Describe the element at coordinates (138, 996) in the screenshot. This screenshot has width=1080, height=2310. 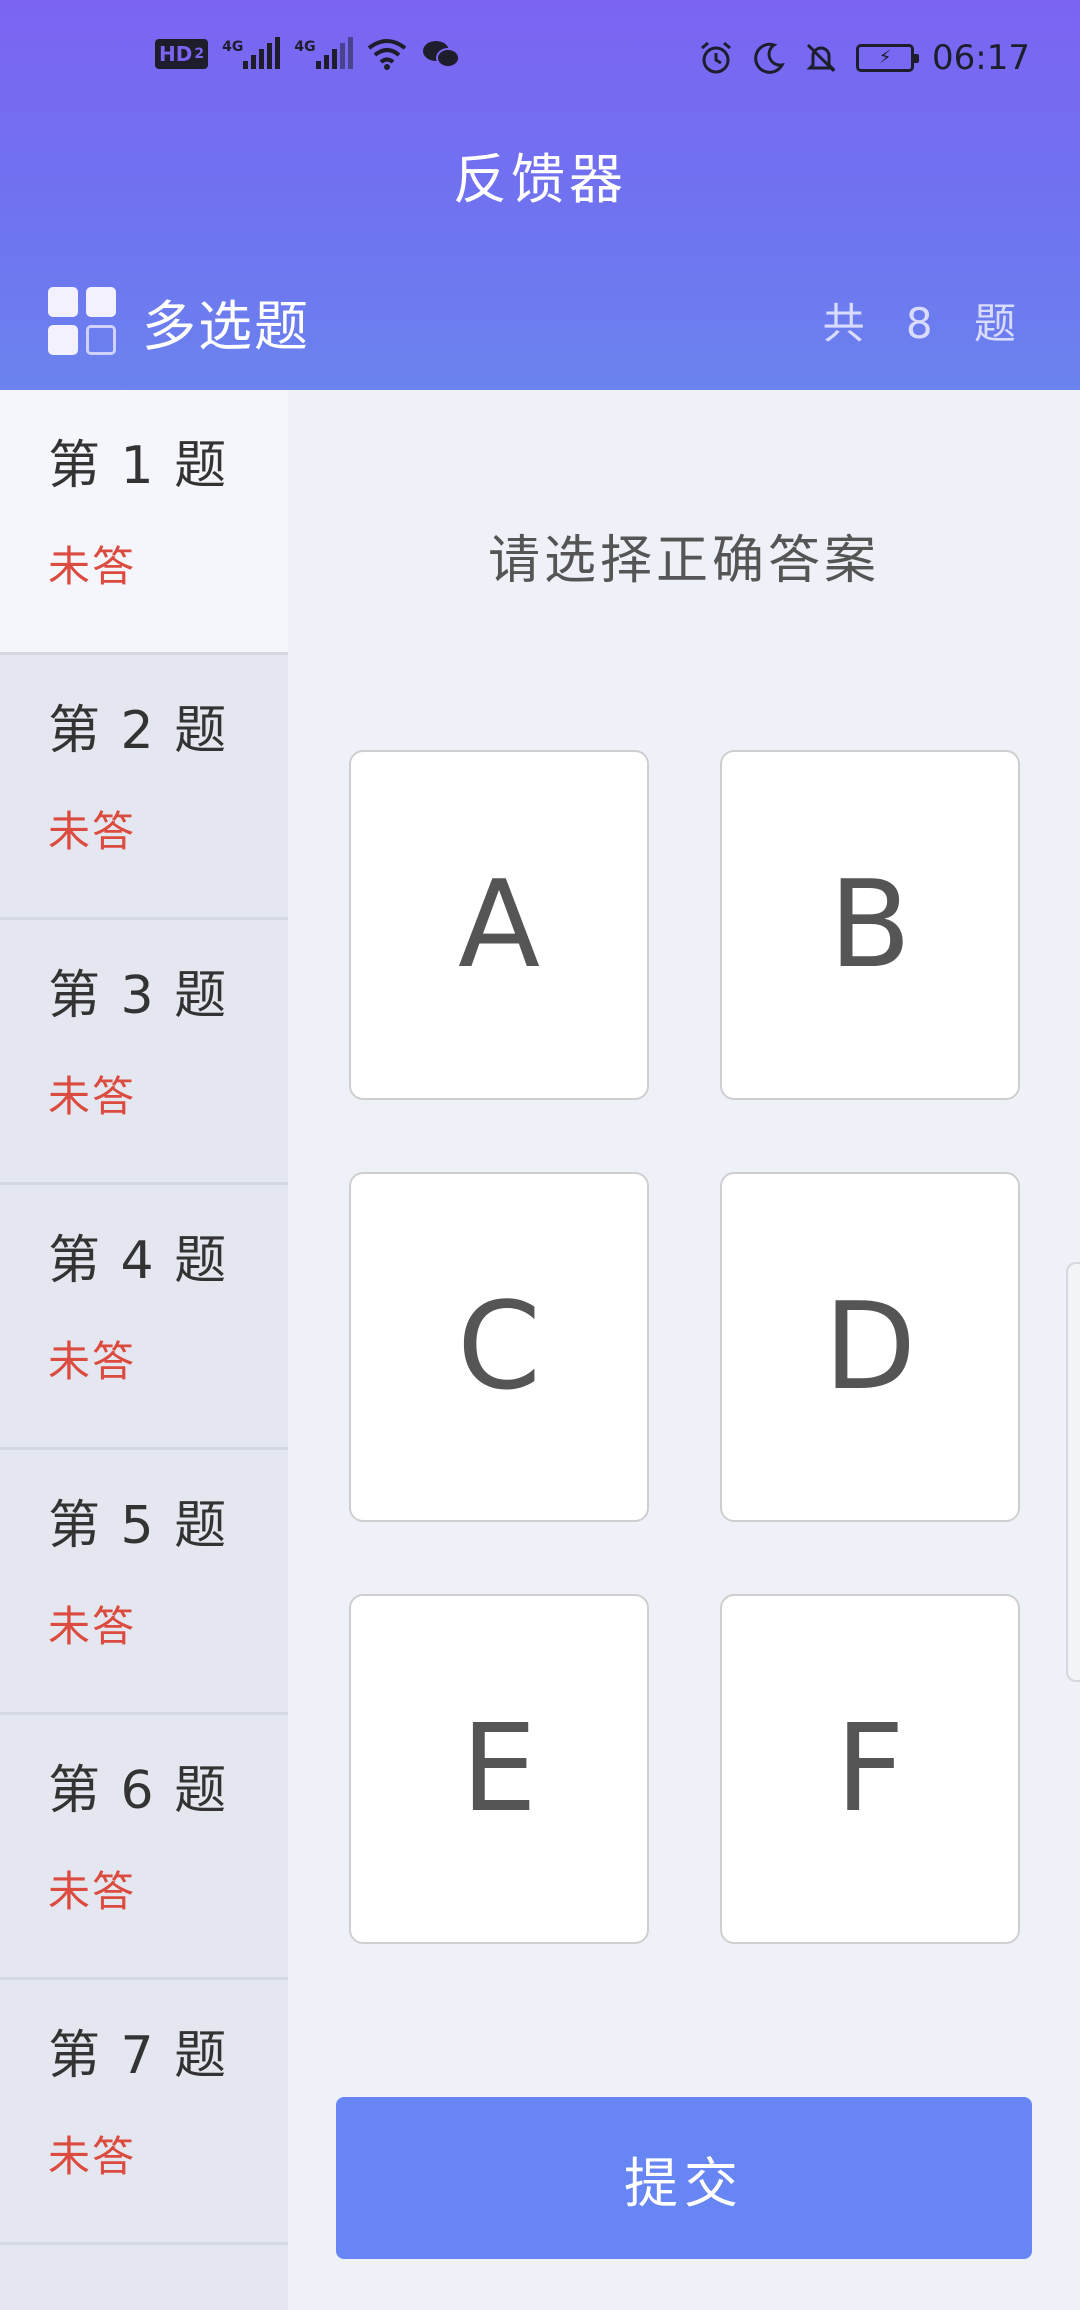
I see `question-label: 第 3 题` at that location.